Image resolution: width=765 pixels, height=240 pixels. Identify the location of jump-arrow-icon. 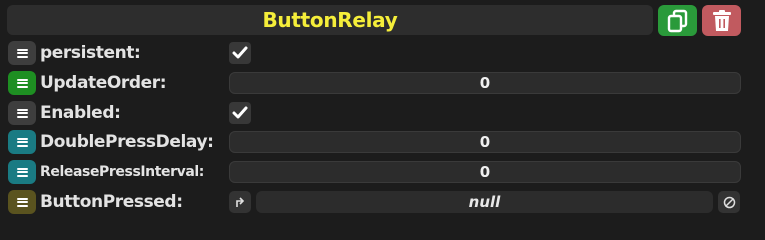
(240, 202).